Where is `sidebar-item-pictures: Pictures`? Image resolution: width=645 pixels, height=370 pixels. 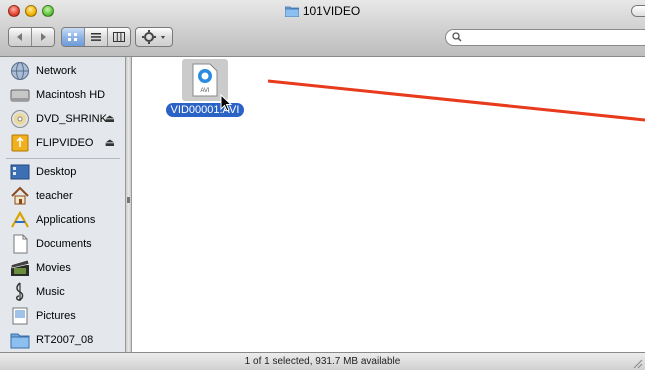
sidebar-item-pictures: Pictures is located at coordinates (62, 316).